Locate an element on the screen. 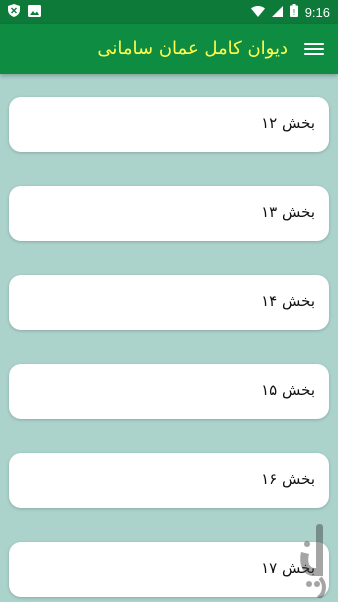  status-bar: ! 9:16 is located at coordinates (169, 12).